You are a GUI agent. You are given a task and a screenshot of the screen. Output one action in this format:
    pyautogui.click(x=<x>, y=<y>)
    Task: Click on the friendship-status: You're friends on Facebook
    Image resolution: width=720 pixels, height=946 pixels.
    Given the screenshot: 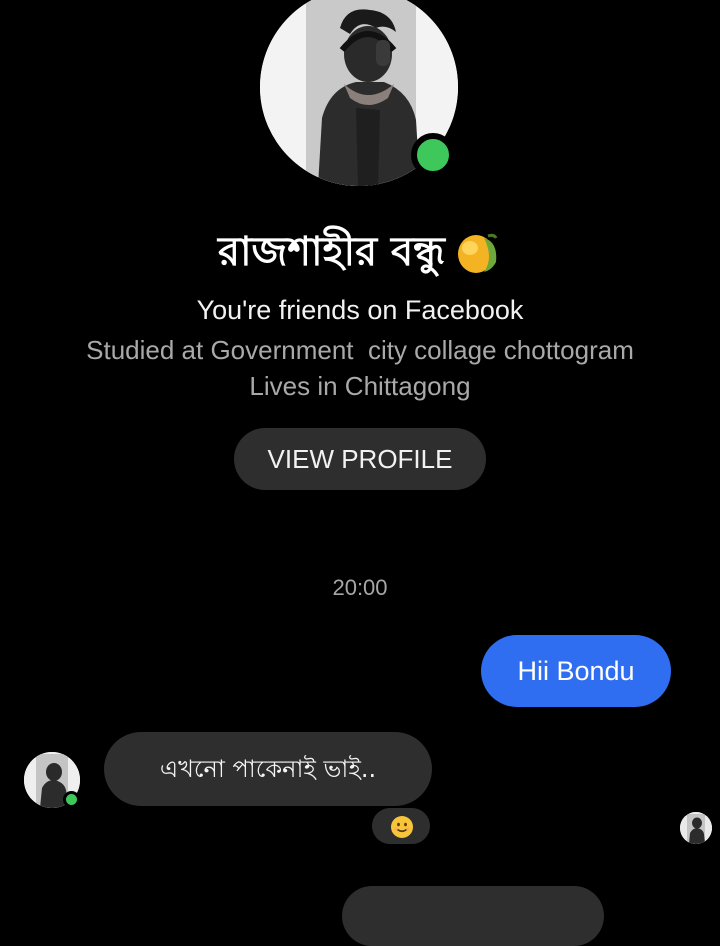 What is the action you would take?
    pyautogui.click(x=360, y=310)
    